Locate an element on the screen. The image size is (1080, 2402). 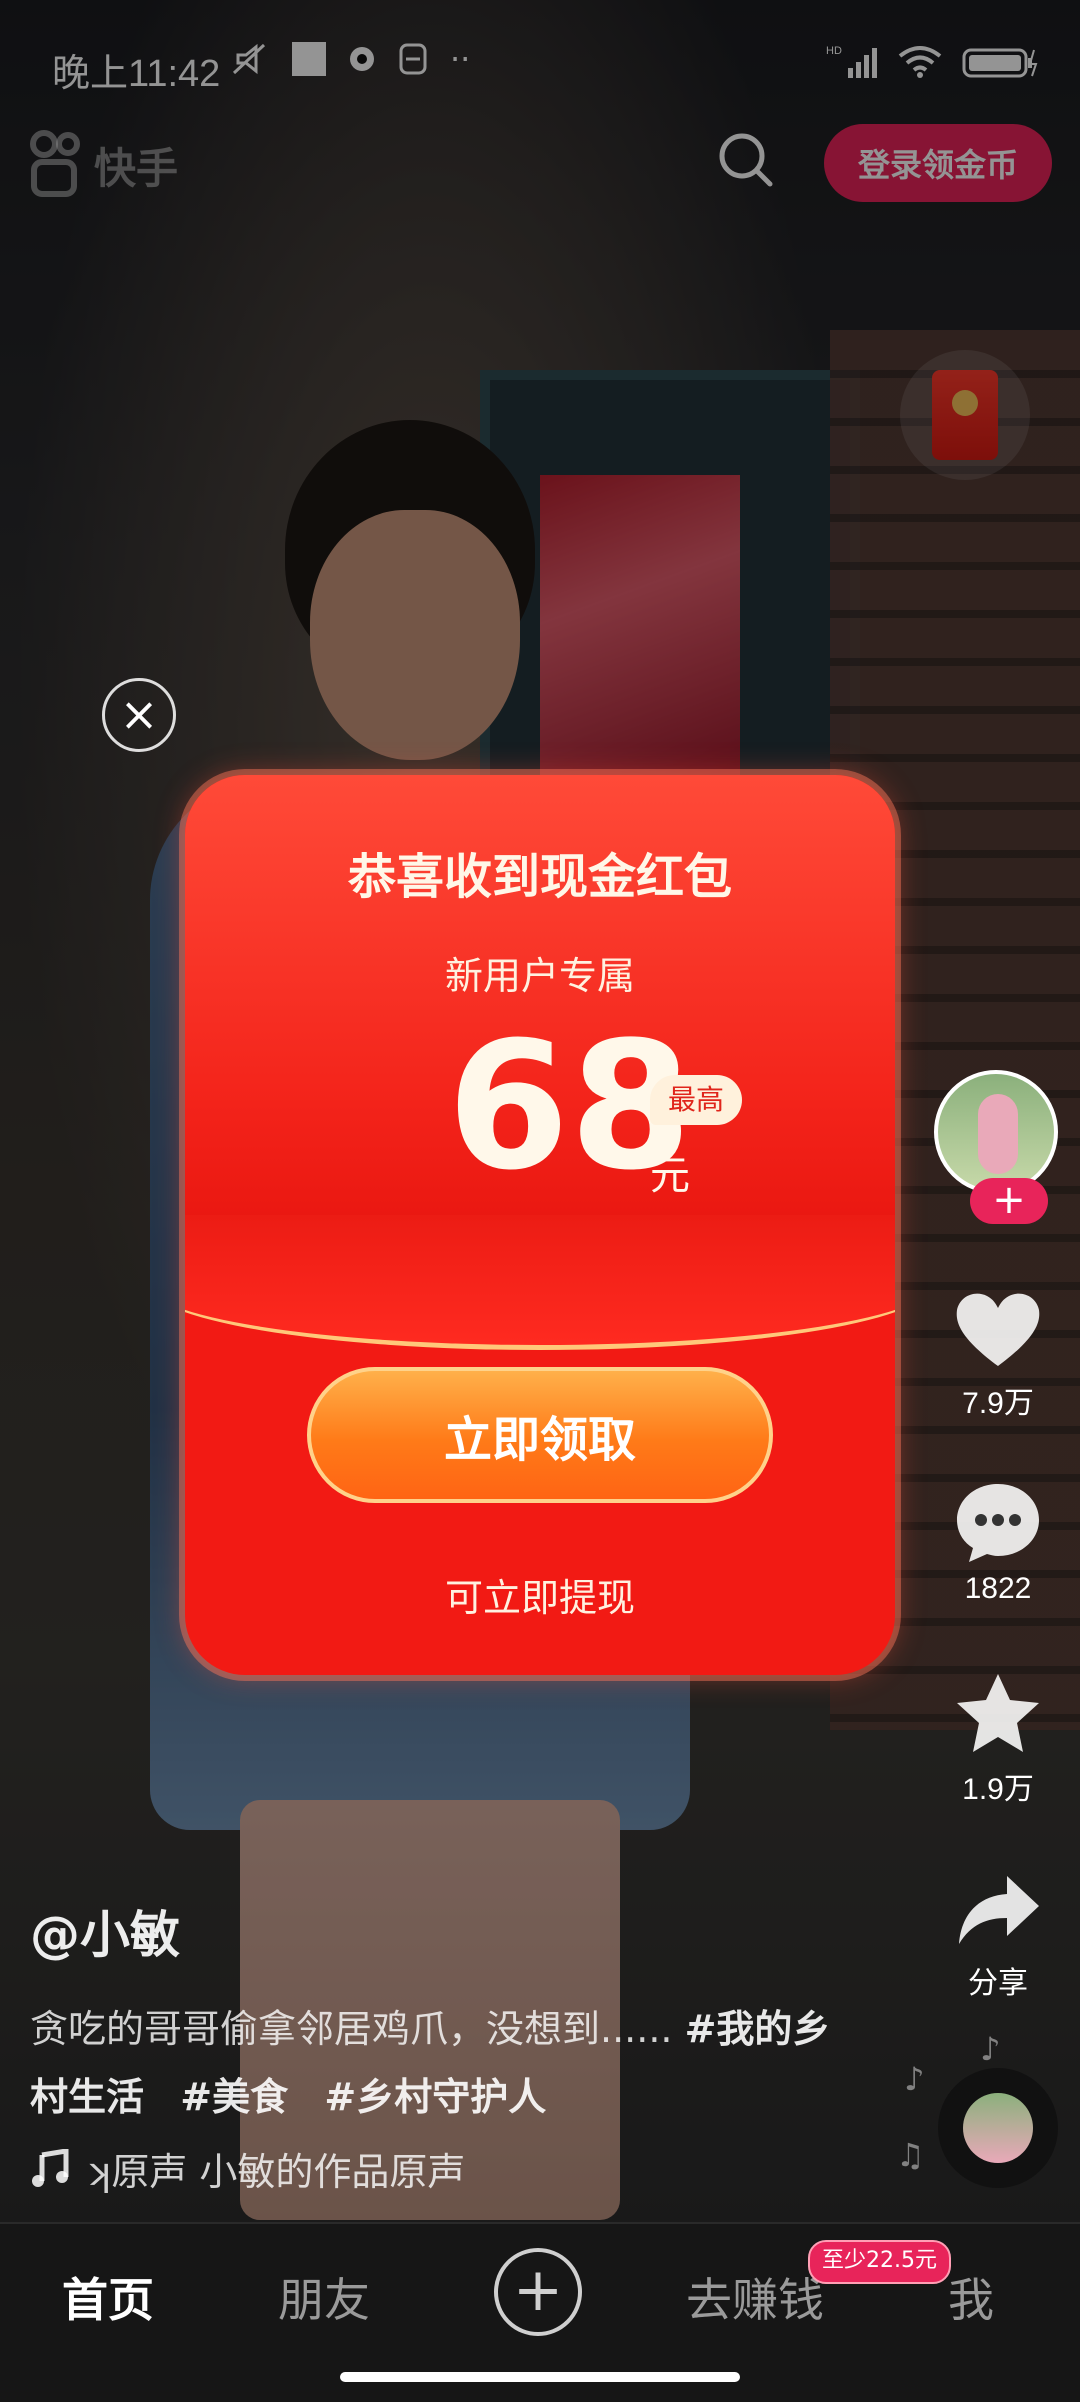
video-description: 贪吃的哥哥偷拿邻居鸡爪，没想到...... #我的乡村生活 #美食 #乡村守护人 is located at coordinates (440, 2063).